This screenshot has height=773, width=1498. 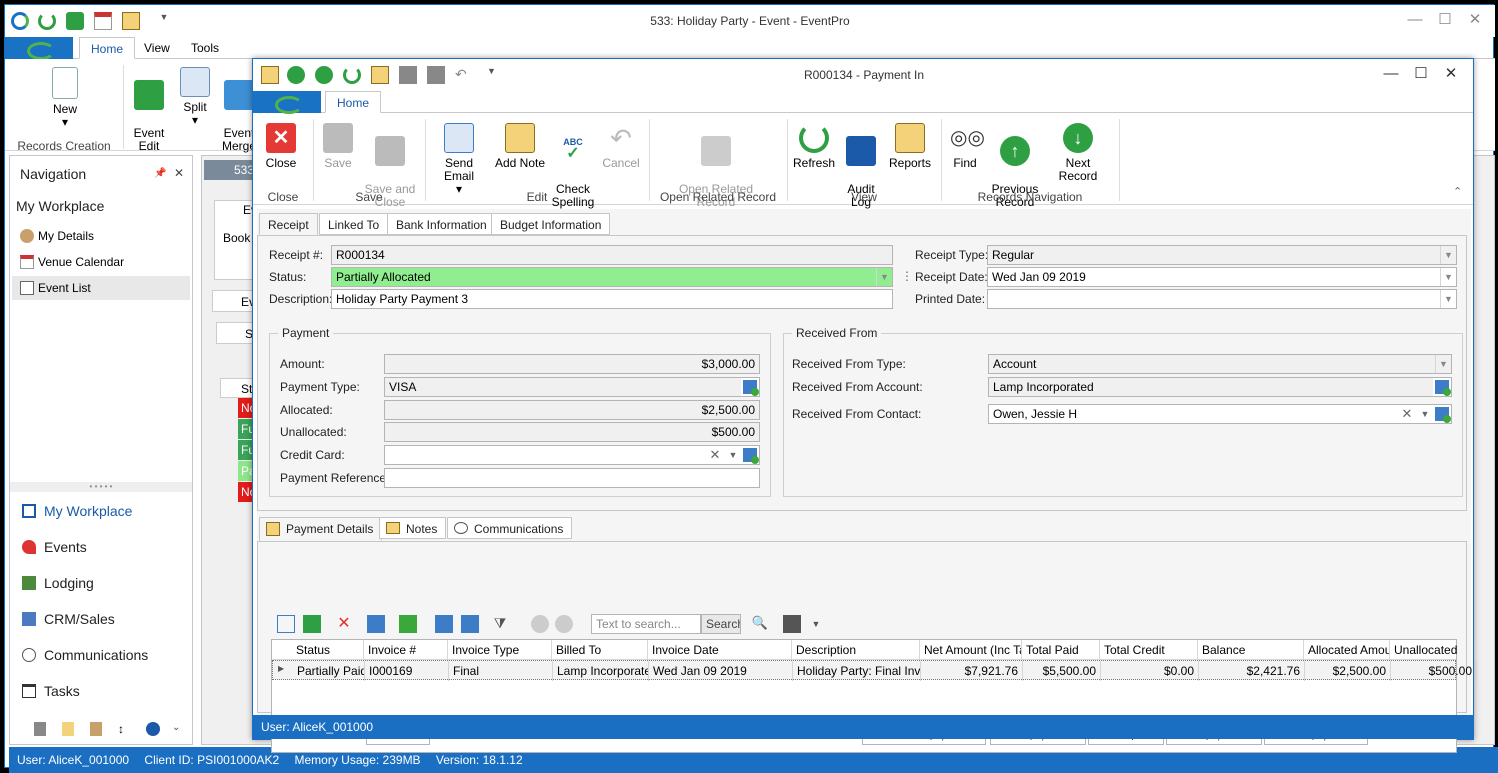 What do you see at coordinates (500, 624) in the screenshot?
I see `filter-icon: ⧩` at bounding box center [500, 624].